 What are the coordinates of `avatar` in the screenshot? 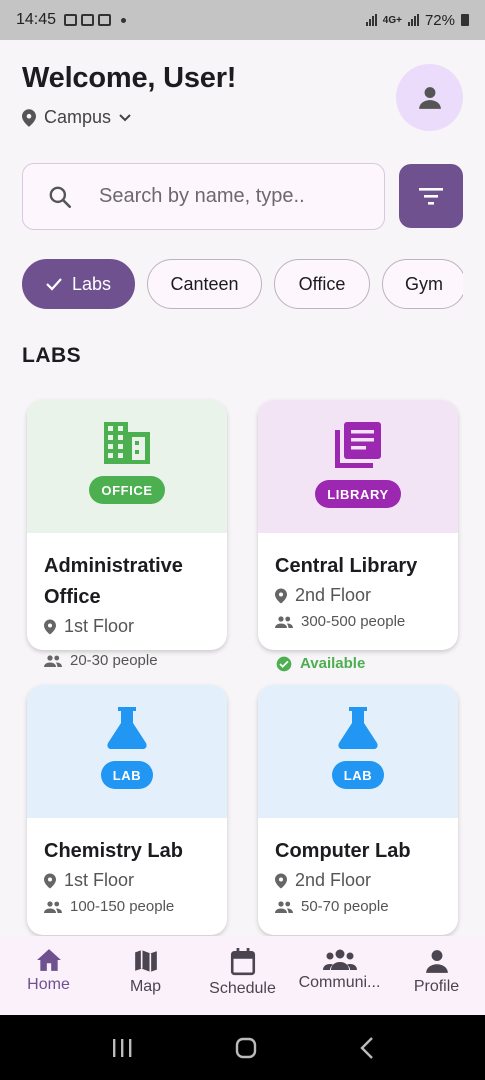 It's located at (429, 97).